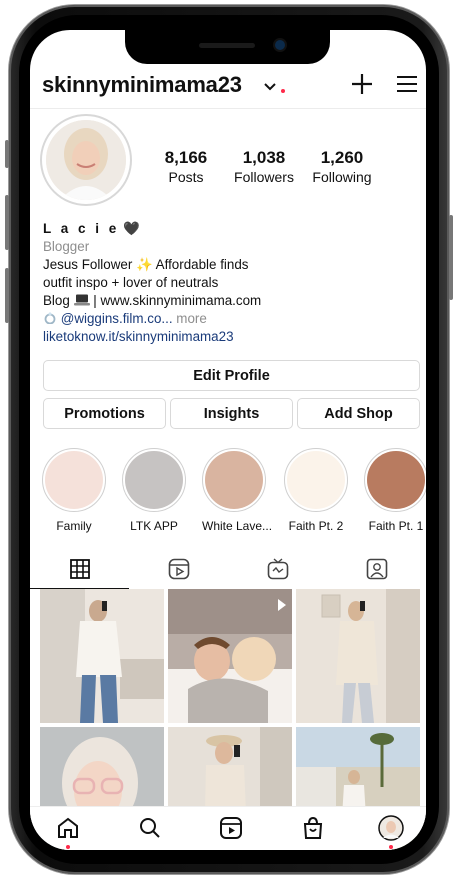 This screenshot has height=879, width=458. I want to click on add-shop-button: Add Shop, so click(358, 413).